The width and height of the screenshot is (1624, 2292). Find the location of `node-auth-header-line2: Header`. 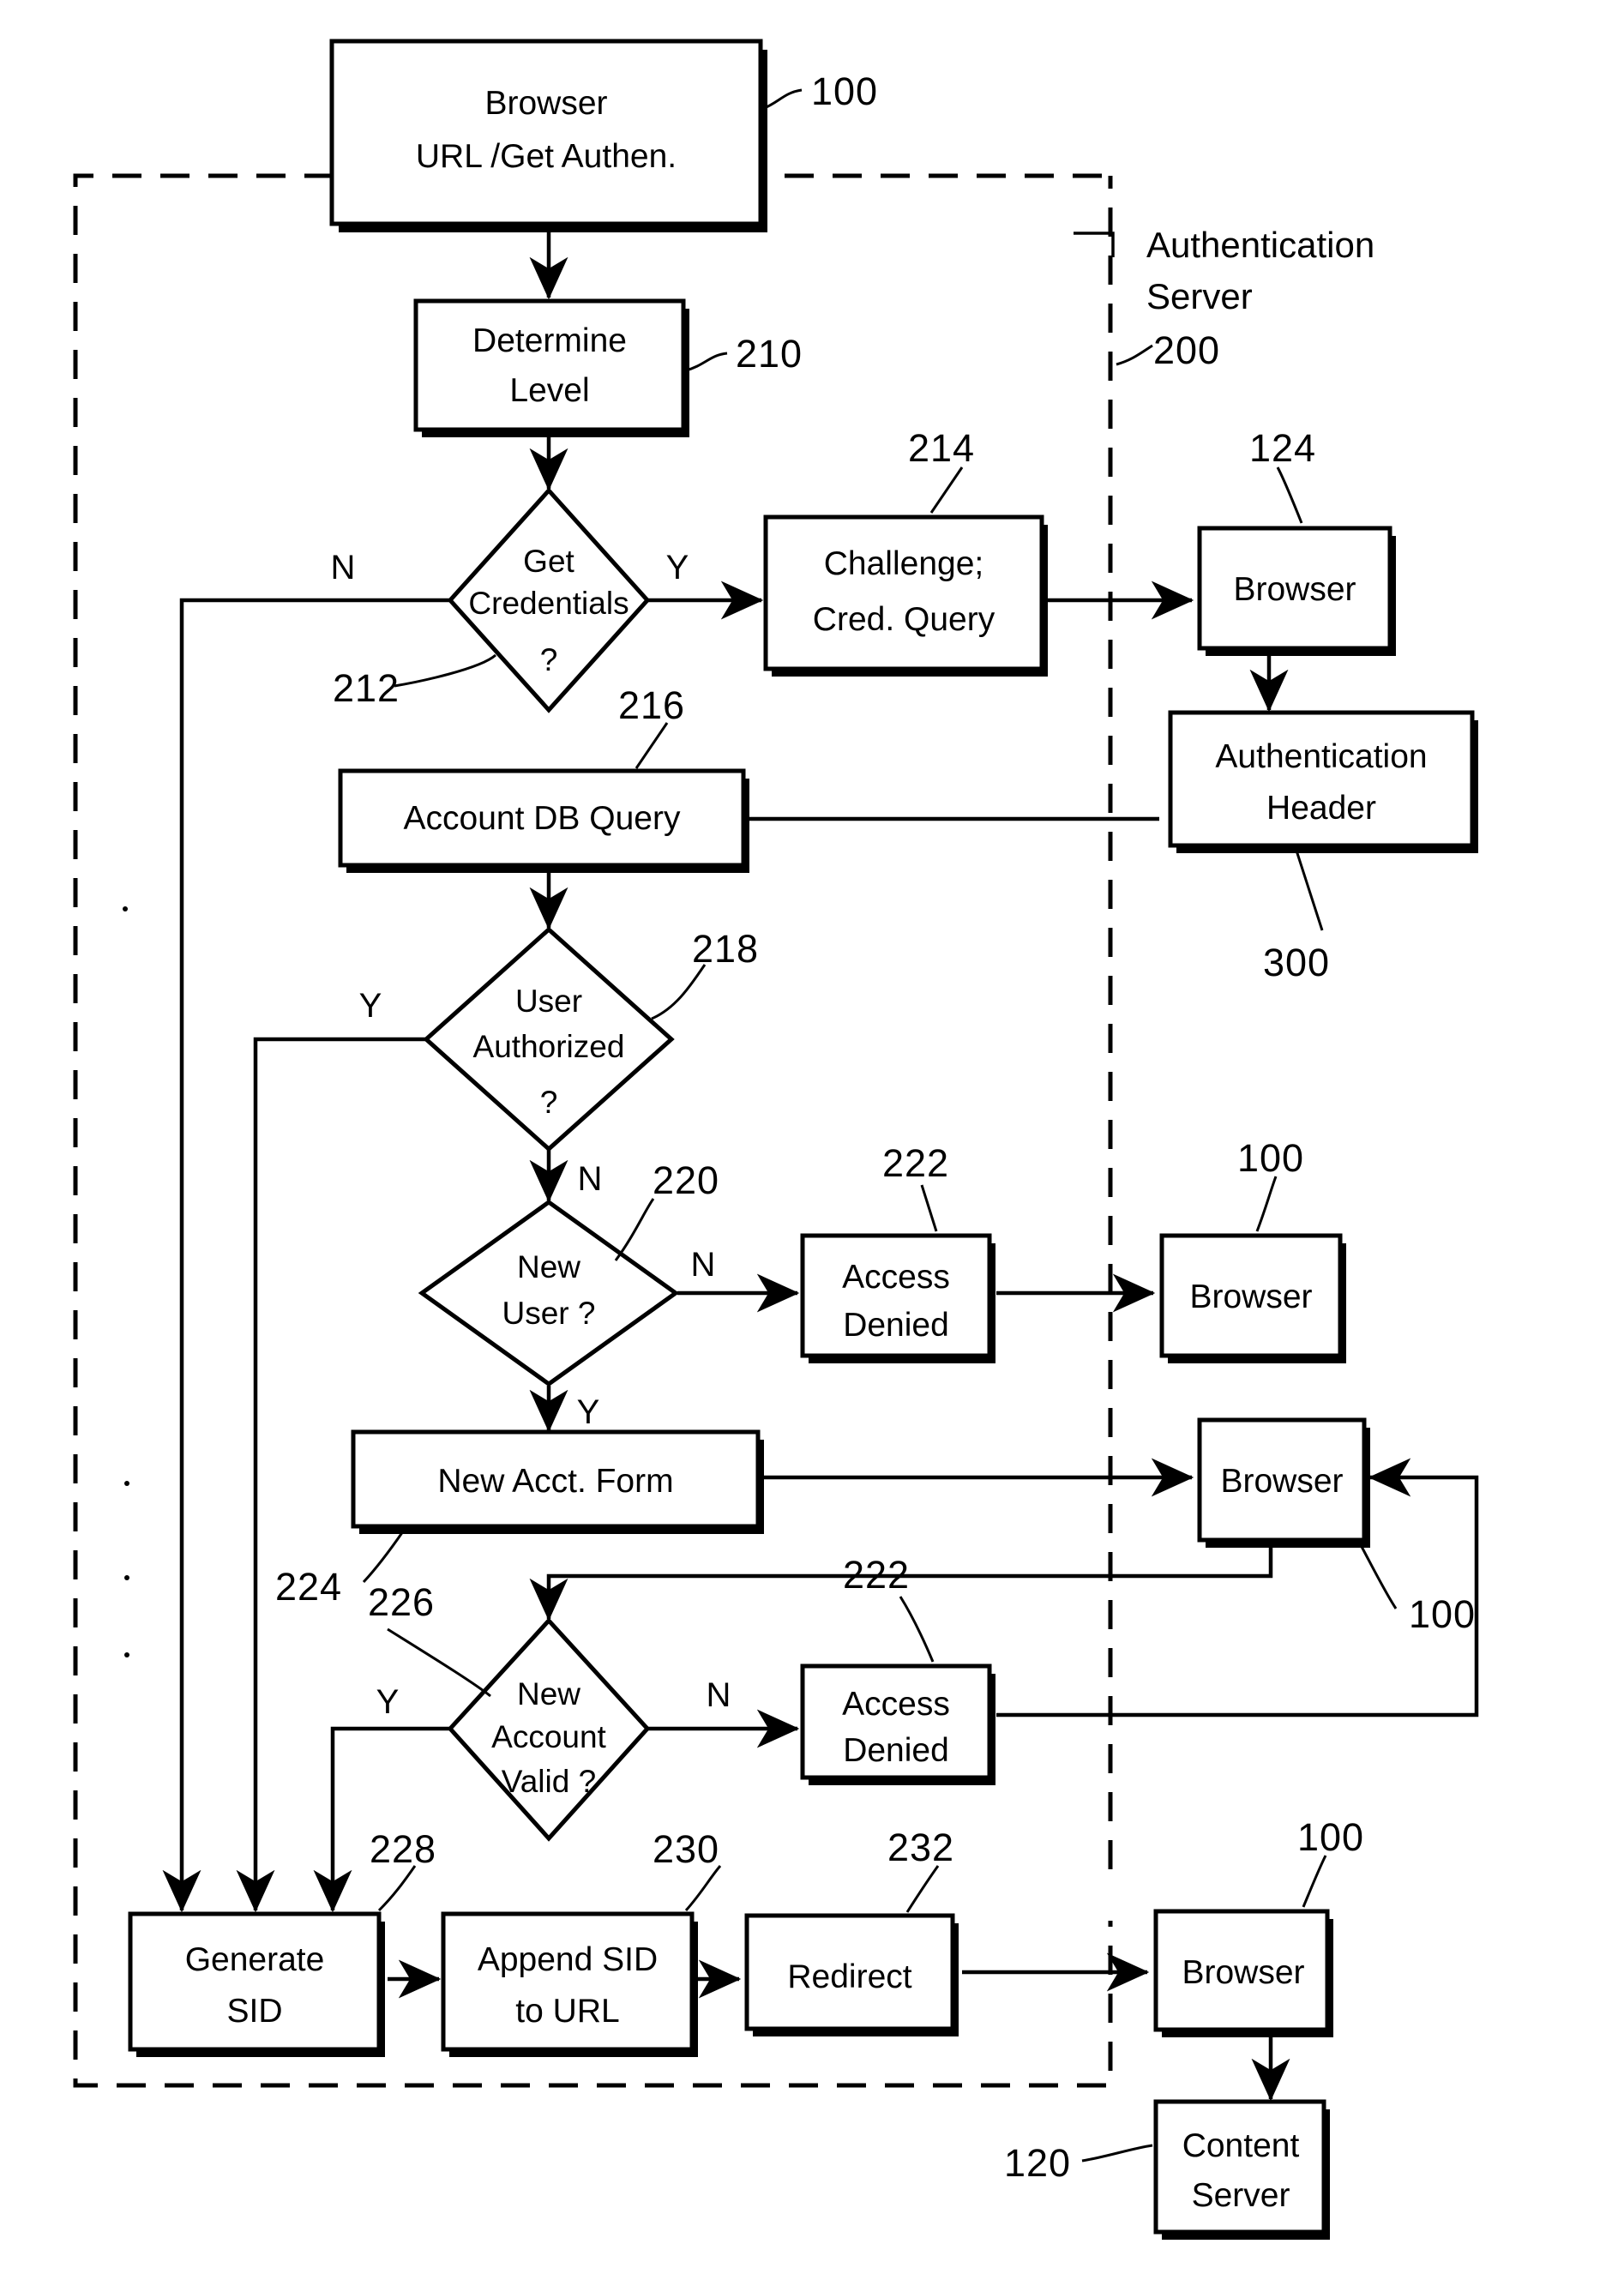

node-auth-header-line2: Header is located at coordinates (1321, 808).